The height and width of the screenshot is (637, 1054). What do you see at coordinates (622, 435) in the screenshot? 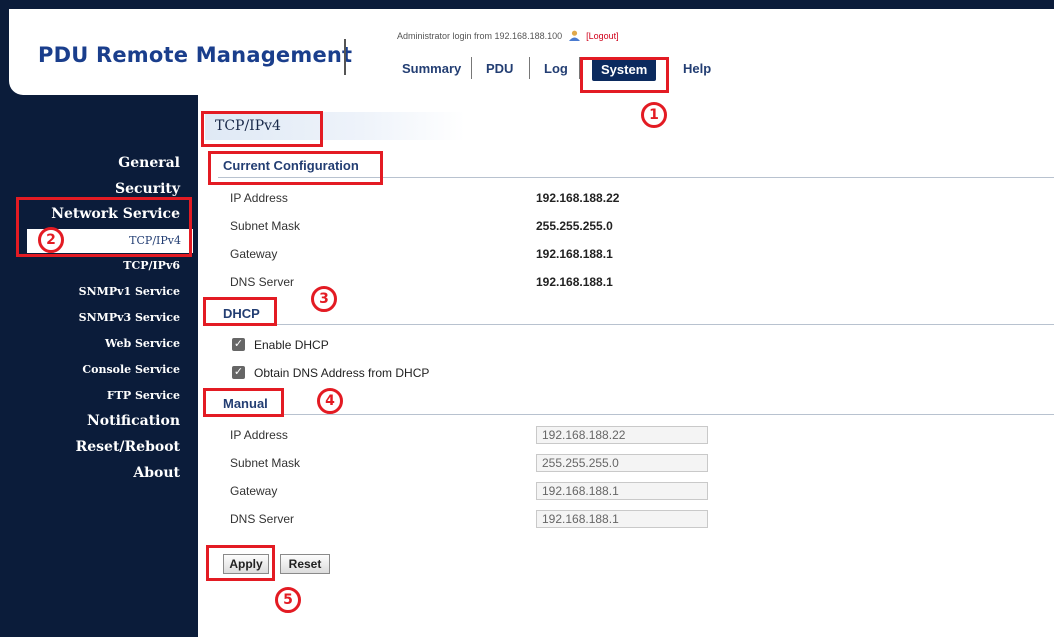
I see `manual-ip-input: 192.168.188.22` at bounding box center [622, 435].